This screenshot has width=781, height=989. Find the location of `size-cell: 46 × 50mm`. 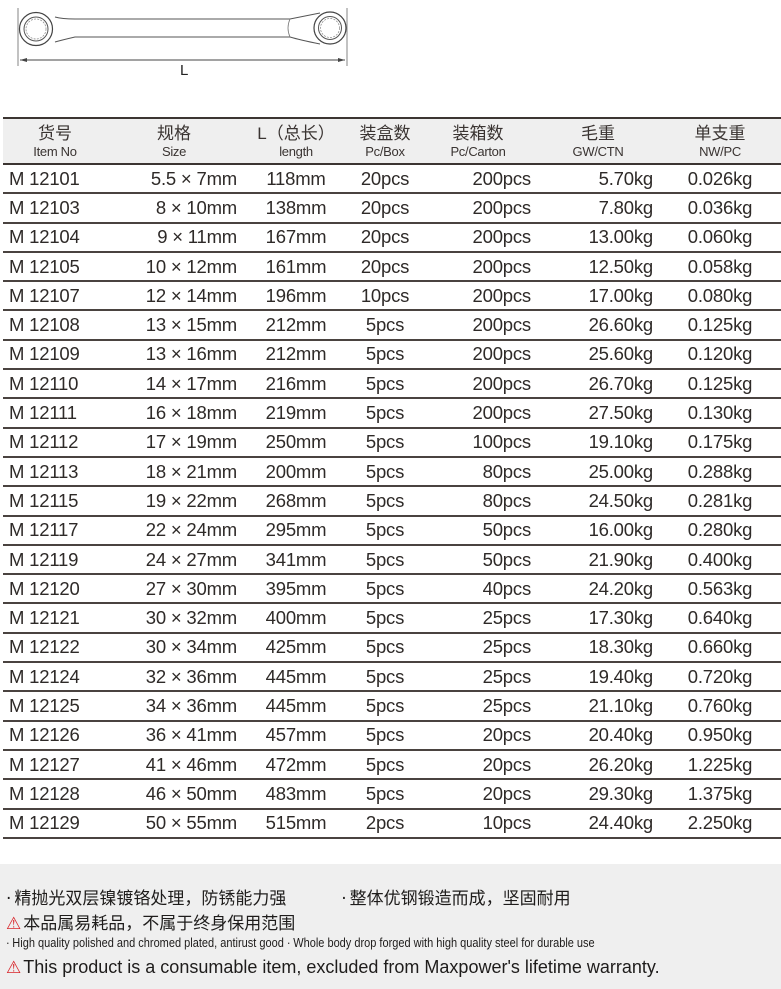

size-cell: 46 × 50mm is located at coordinates (174, 794).